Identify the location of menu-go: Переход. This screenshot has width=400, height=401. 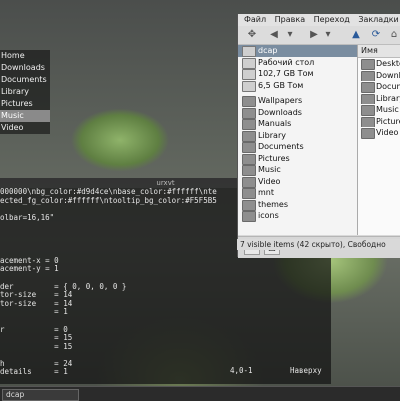
(332, 19).